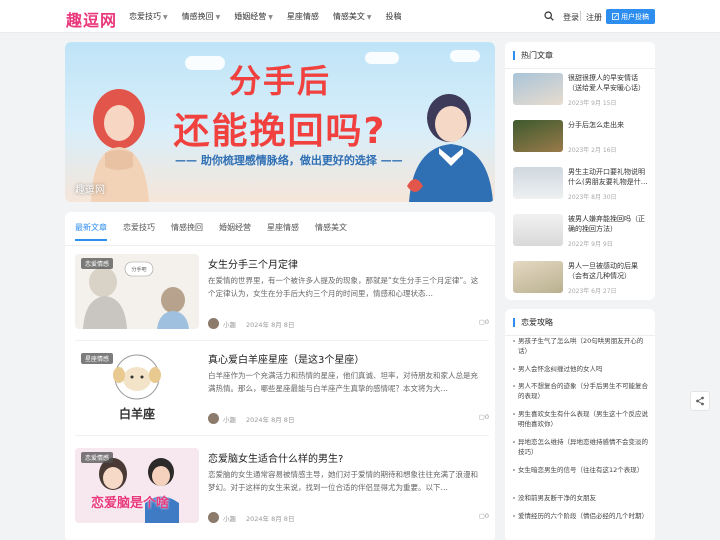 This screenshot has height=540, width=720. What do you see at coordinates (137, 386) in the screenshot?
I see `post-thumbnail: 星座情感 白羊座` at bounding box center [137, 386].